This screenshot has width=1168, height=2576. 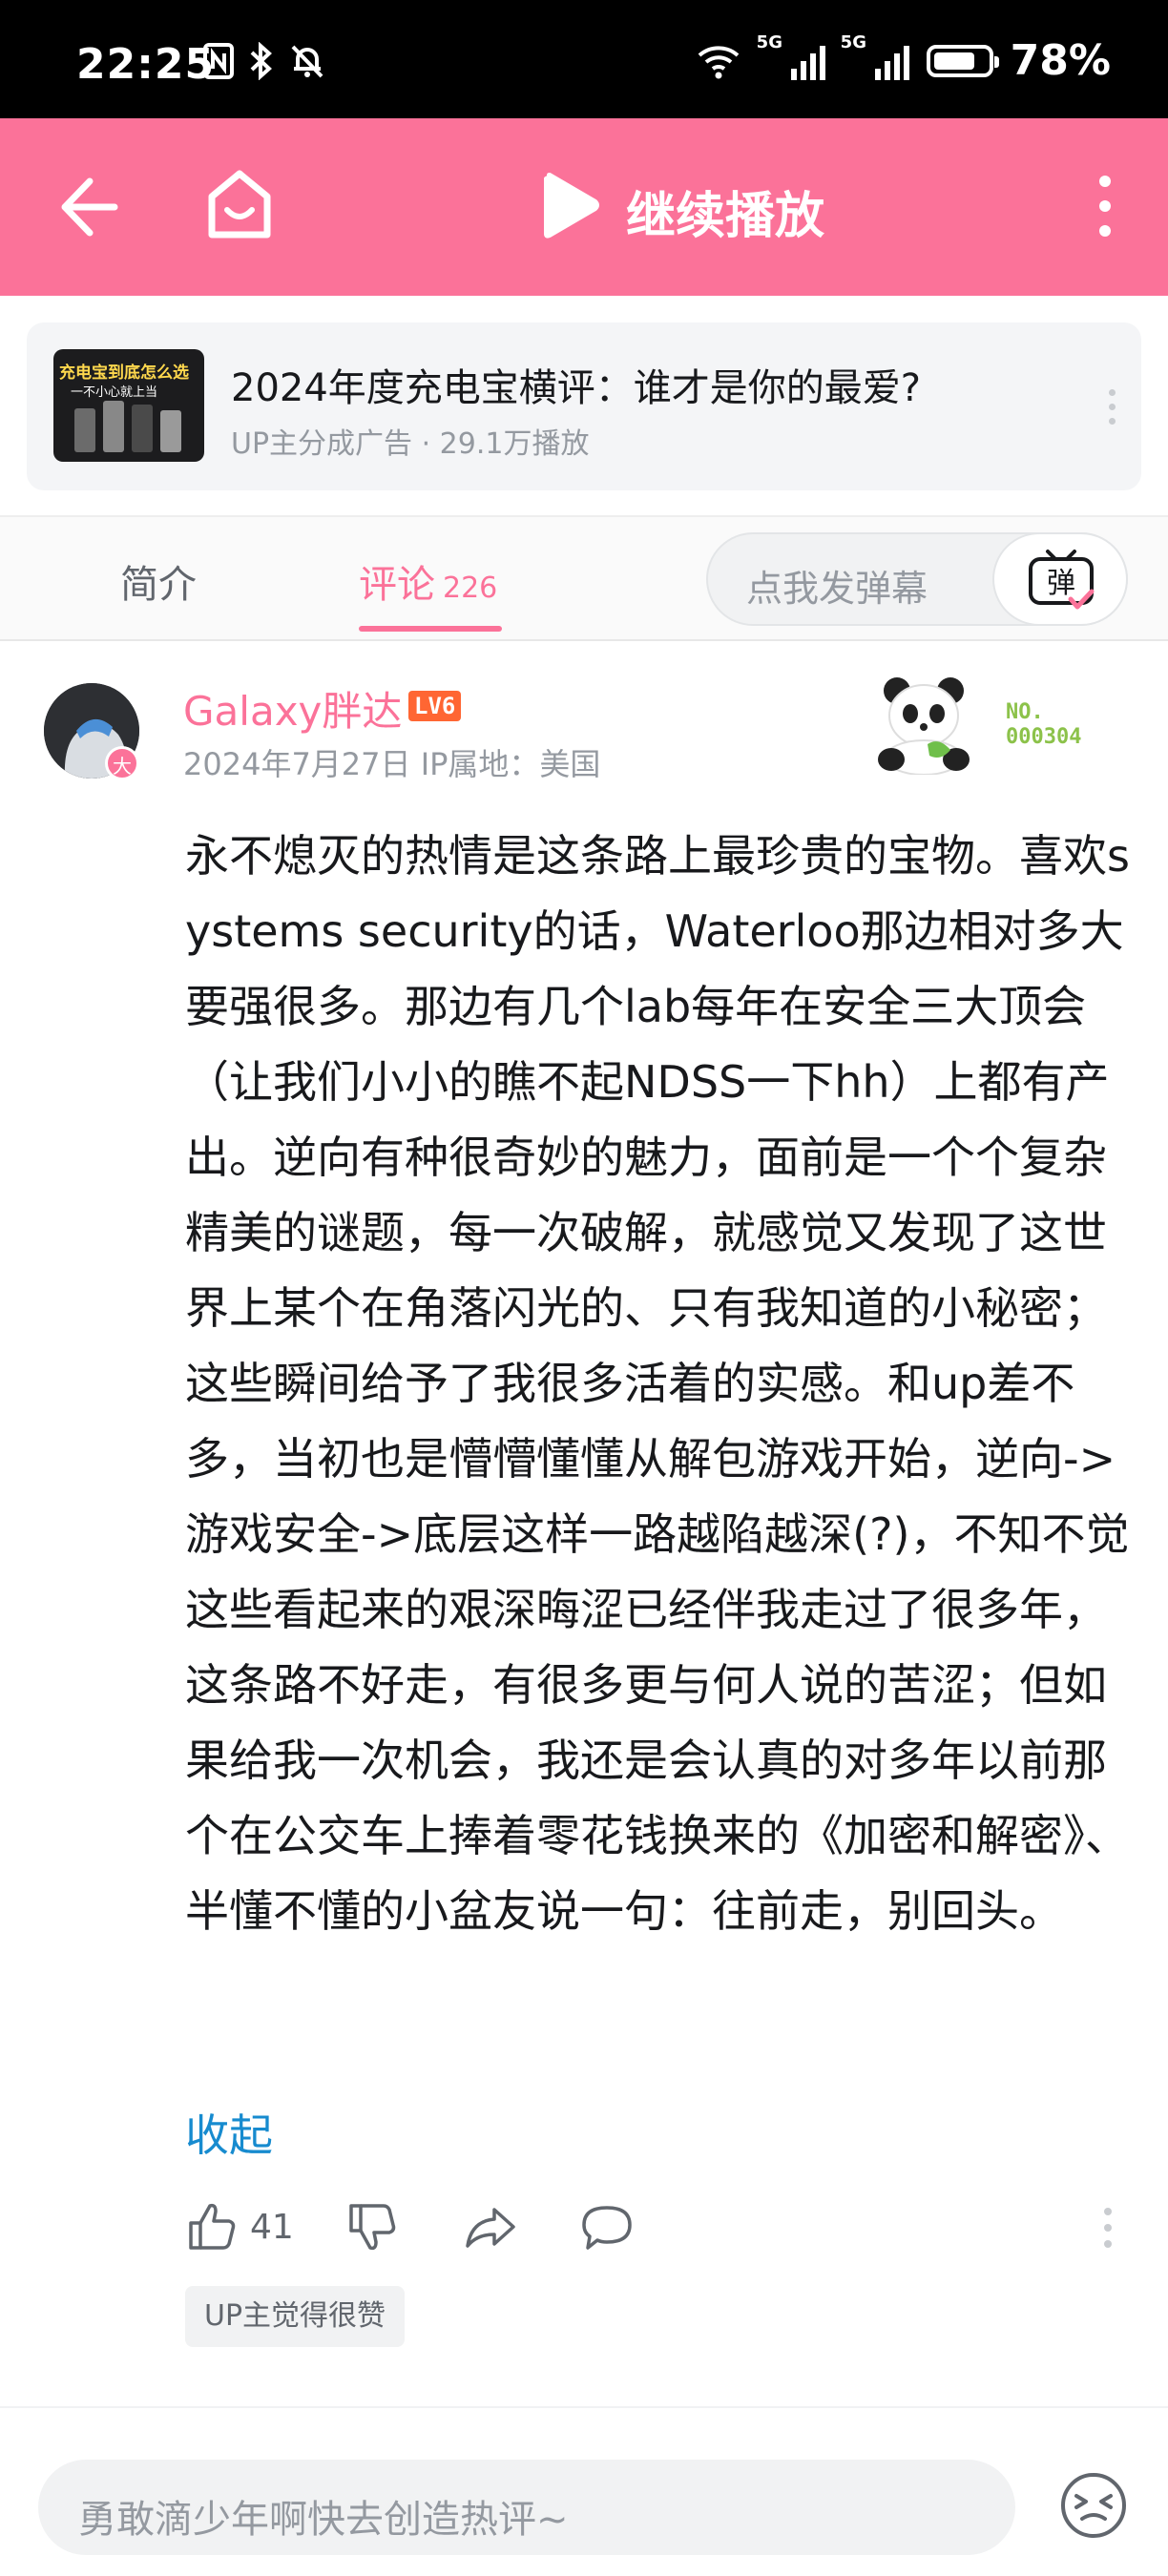 I want to click on ad-subtitle: UP主分成广告 · 29.1万播放, so click(x=410, y=444).